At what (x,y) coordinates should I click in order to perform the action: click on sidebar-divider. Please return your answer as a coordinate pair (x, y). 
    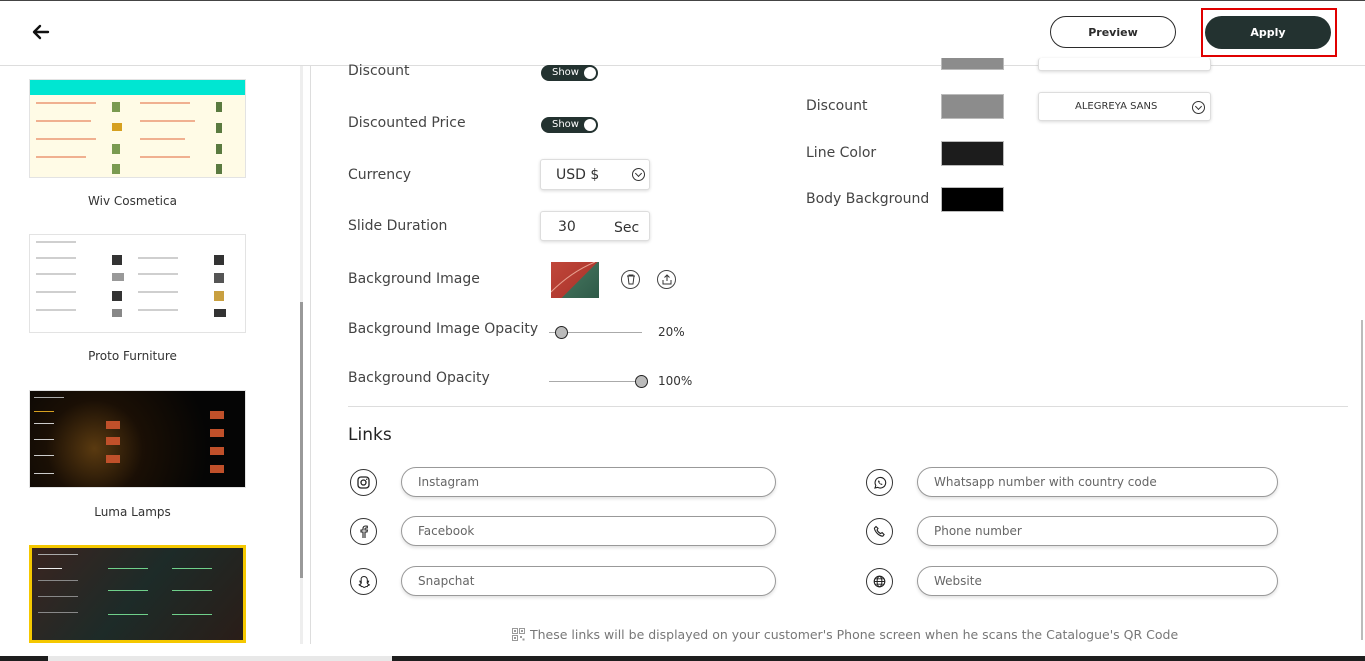
    Looking at the image, I should click on (310, 355).